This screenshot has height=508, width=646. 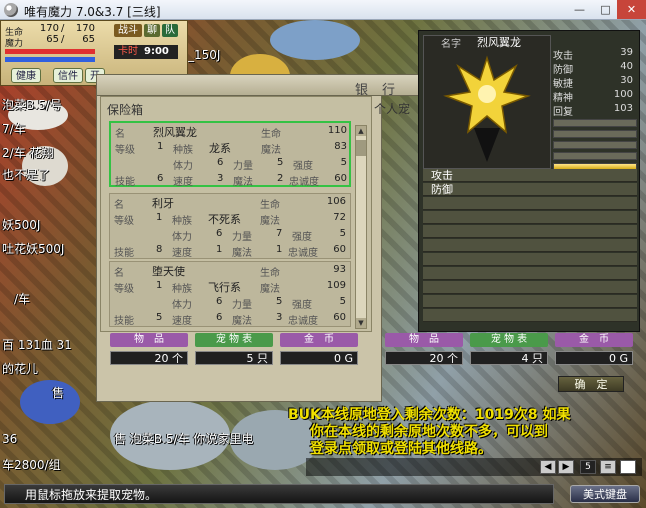 I want to click on stat-label: 精神, so click(x=563, y=98).